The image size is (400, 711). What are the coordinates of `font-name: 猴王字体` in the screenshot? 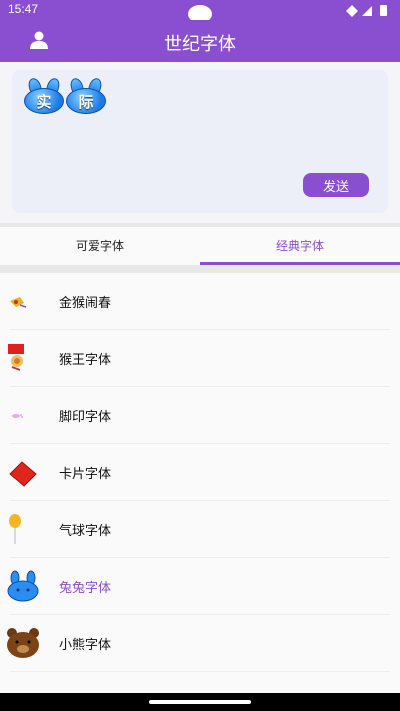 It's located at (85, 360).